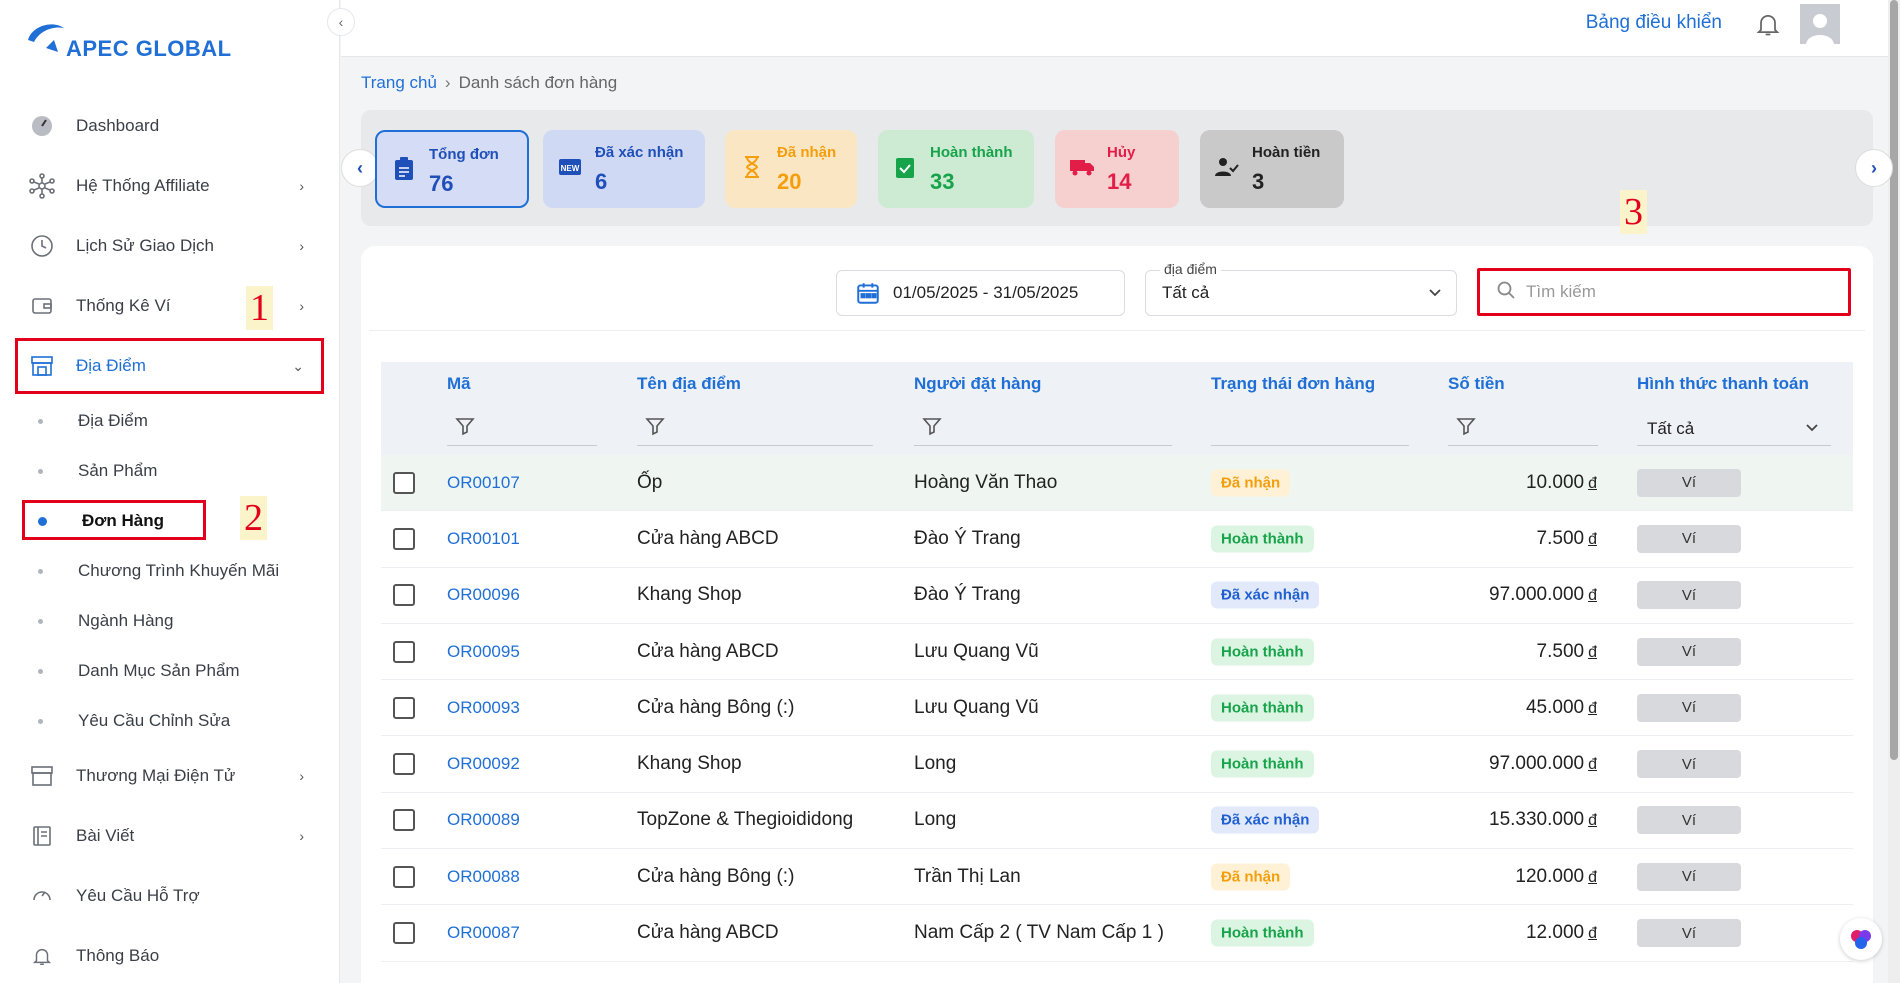  What do you see at coordinates (1227, 167) in the screenshot?
I see `user-check-icon` at bounding box center [1227, 167].